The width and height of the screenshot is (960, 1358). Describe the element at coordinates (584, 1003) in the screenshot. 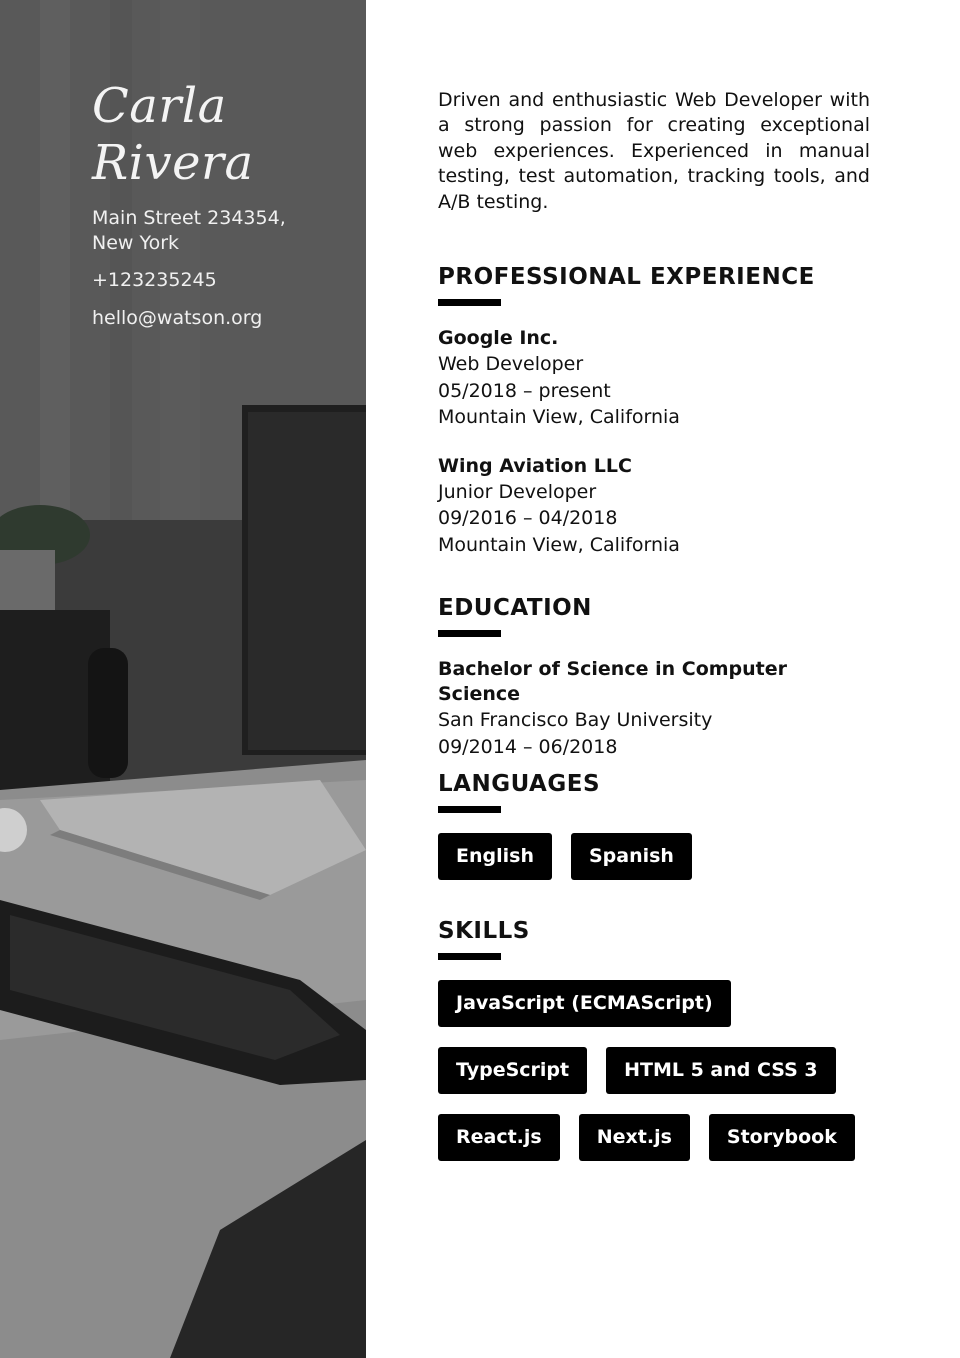

I see `skill-tag: JavaScript (ECMAScript)` at that location.